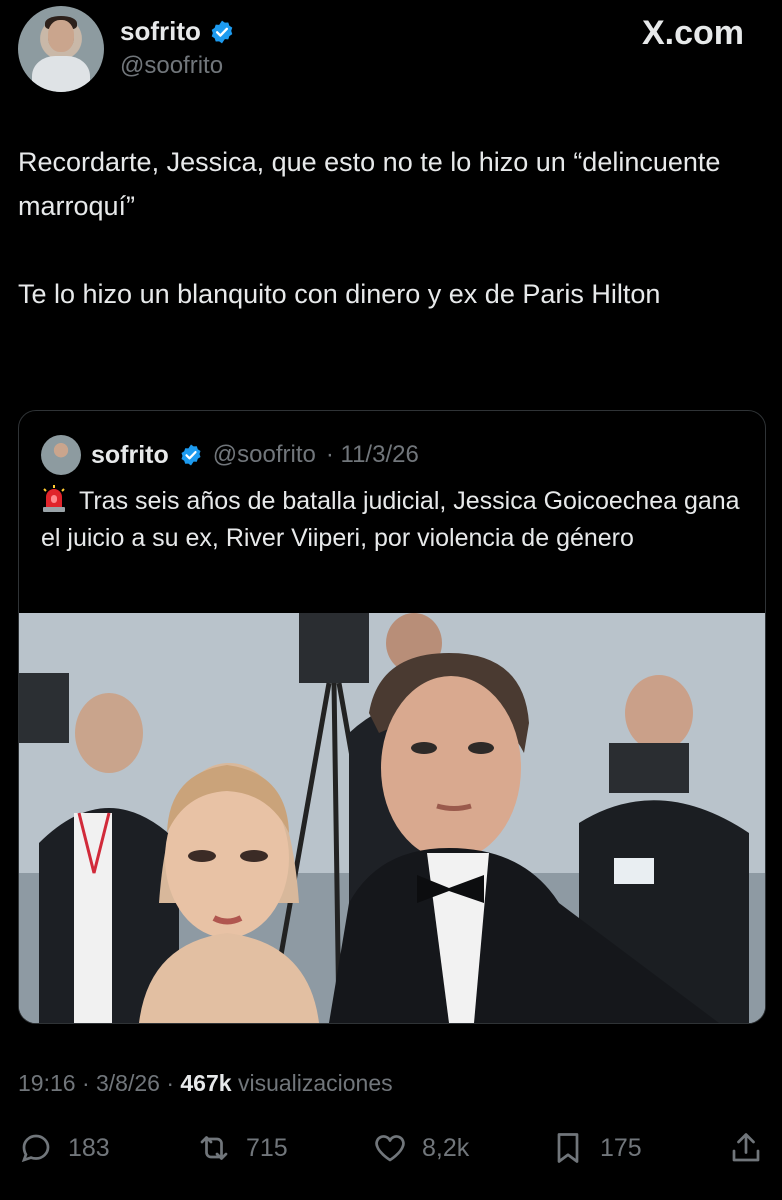 The image size is (782, 1200). I want to click on tweet-actions-bar: 183 715 8,2k 175, so click(392, 1152).